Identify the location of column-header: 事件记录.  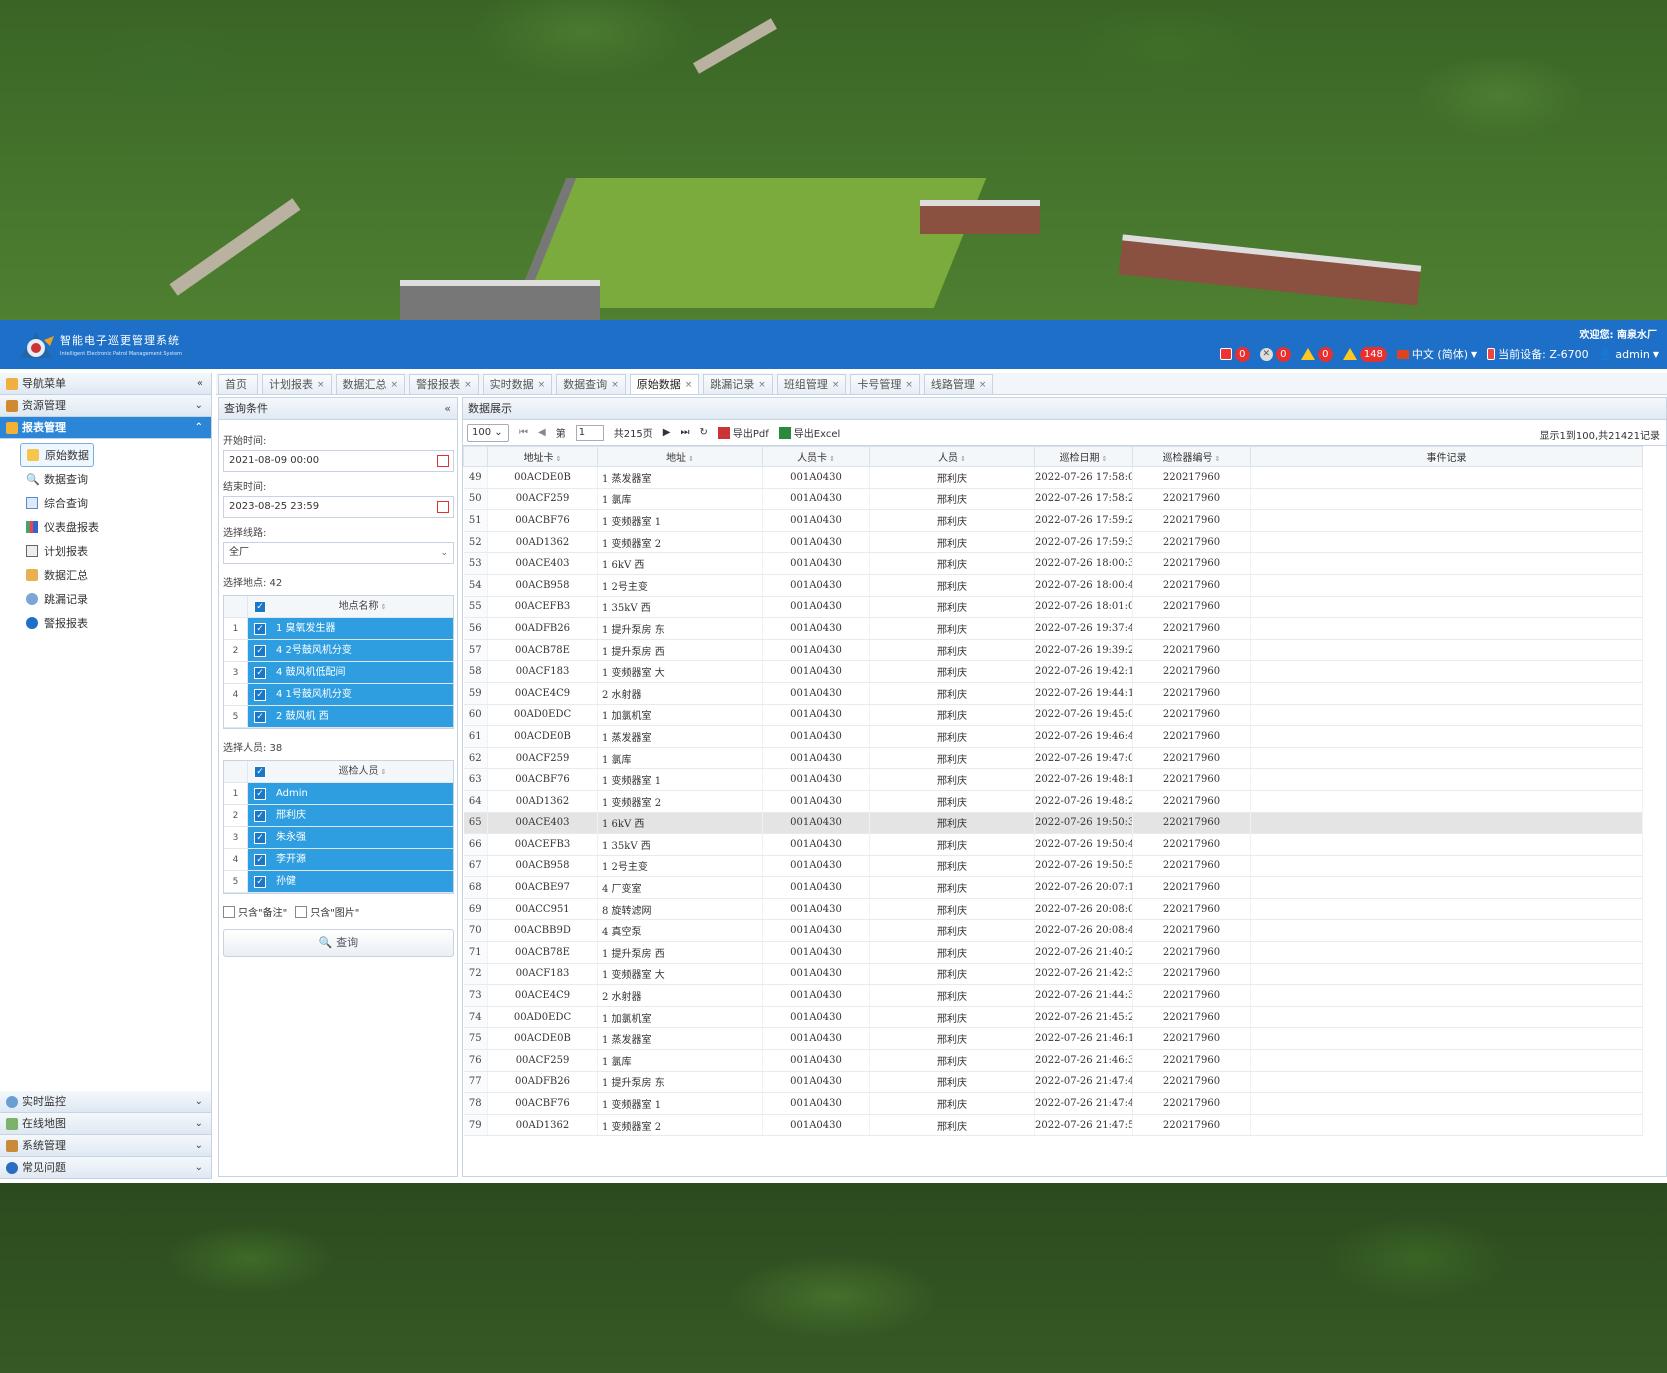
(1446, 456).